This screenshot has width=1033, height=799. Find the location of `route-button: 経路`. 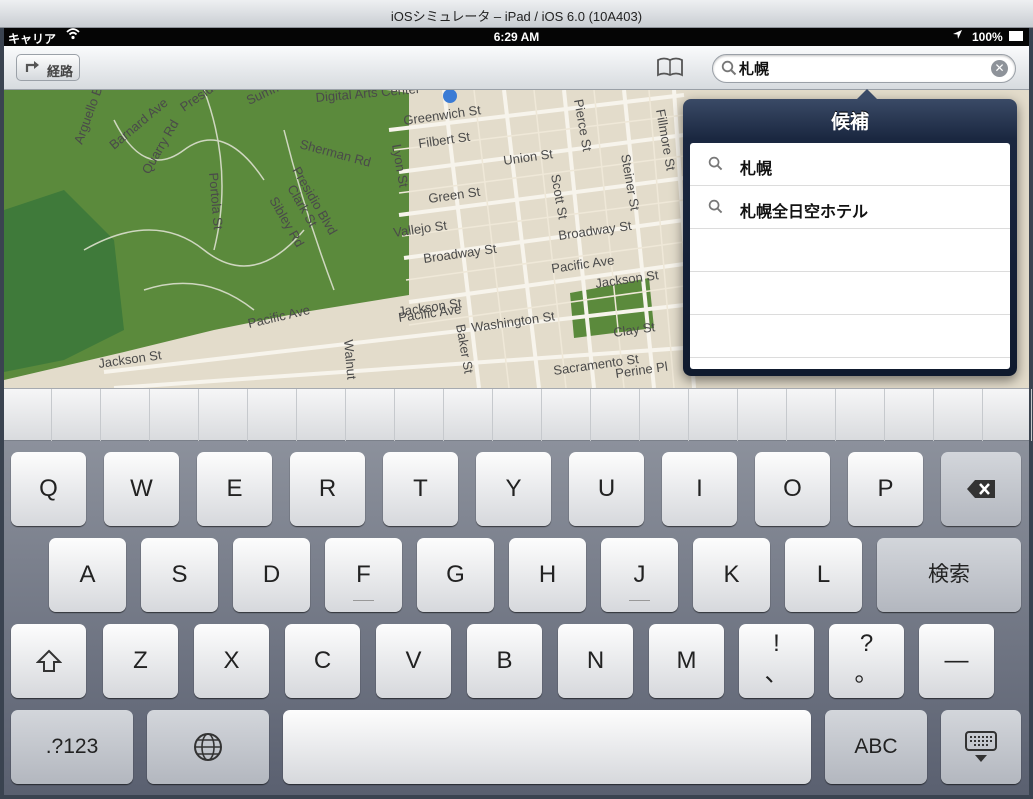

route-button: 経路 is located at coordinates (48, 67).